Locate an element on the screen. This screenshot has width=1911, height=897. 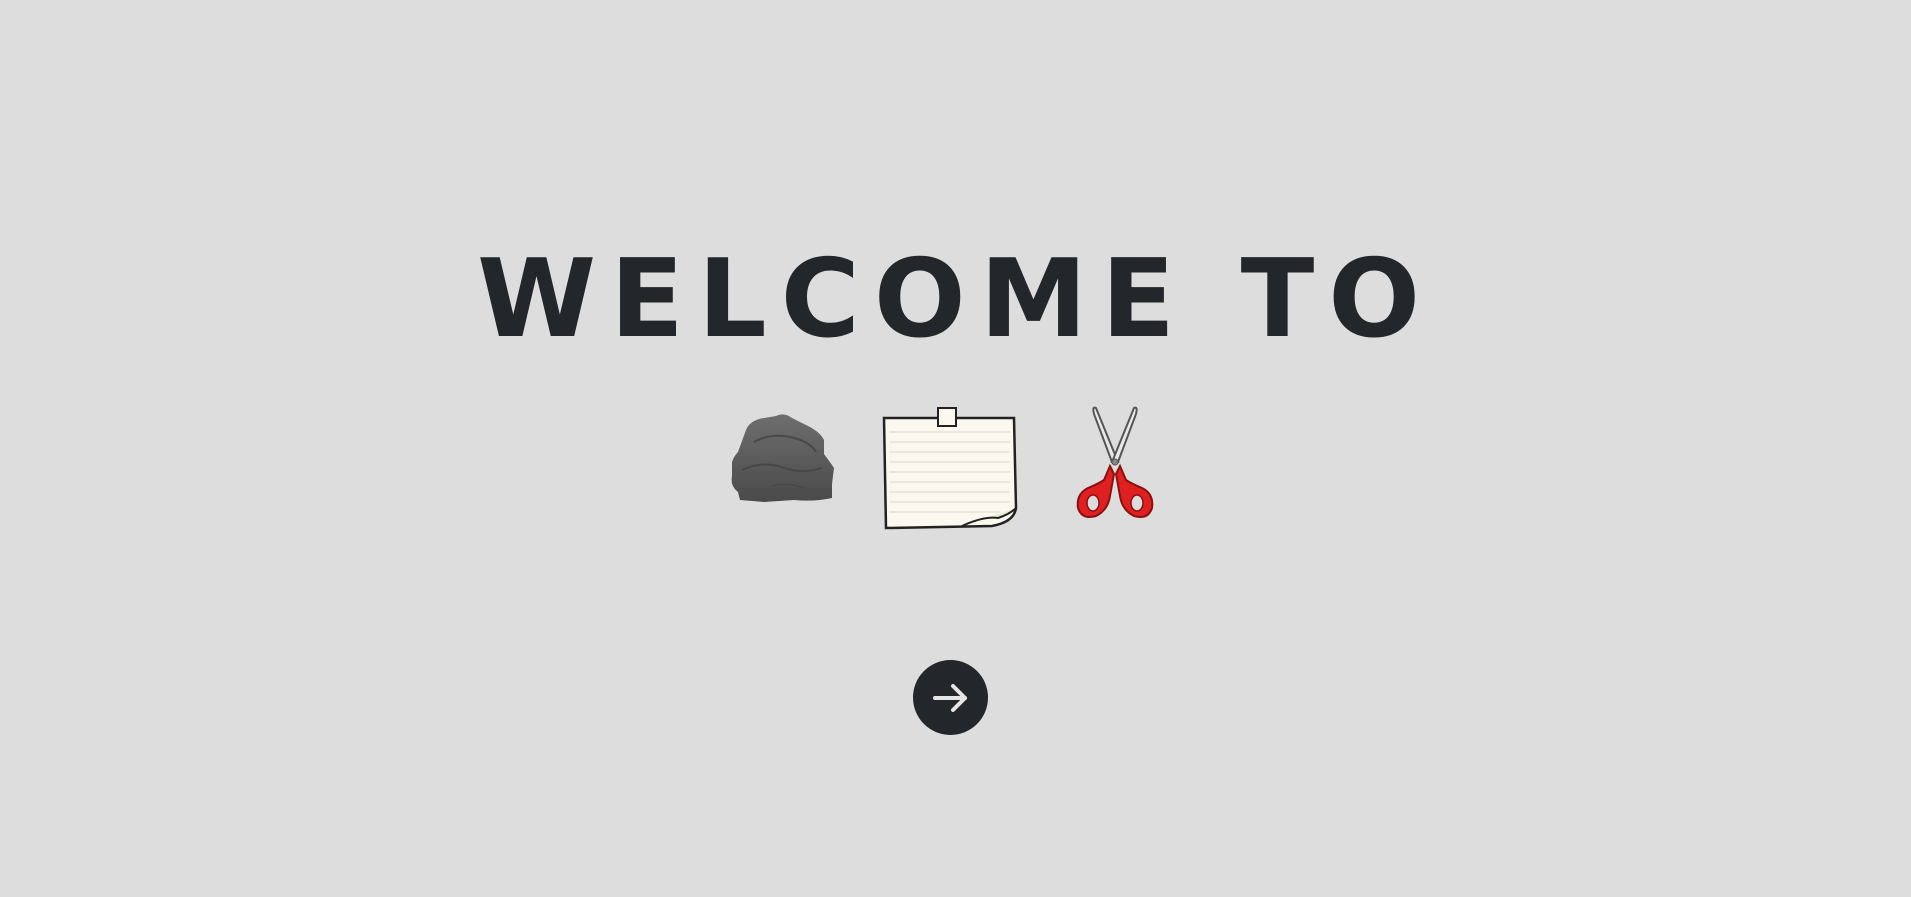
rock-icon is located at coordinates (784, 466).